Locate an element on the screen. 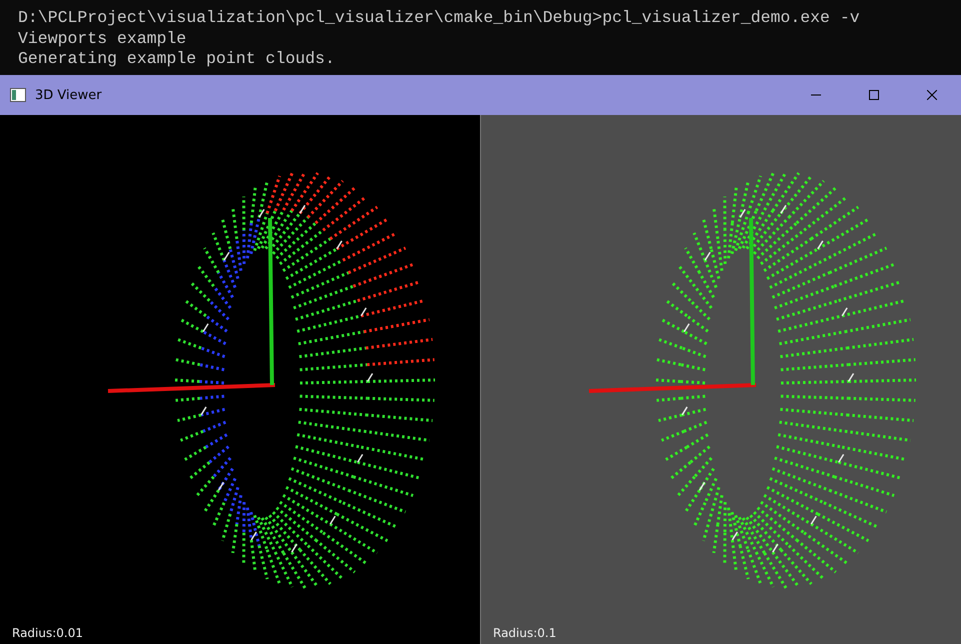 The image size is (961, 644). window-icon is located at coordinates (18, 95).